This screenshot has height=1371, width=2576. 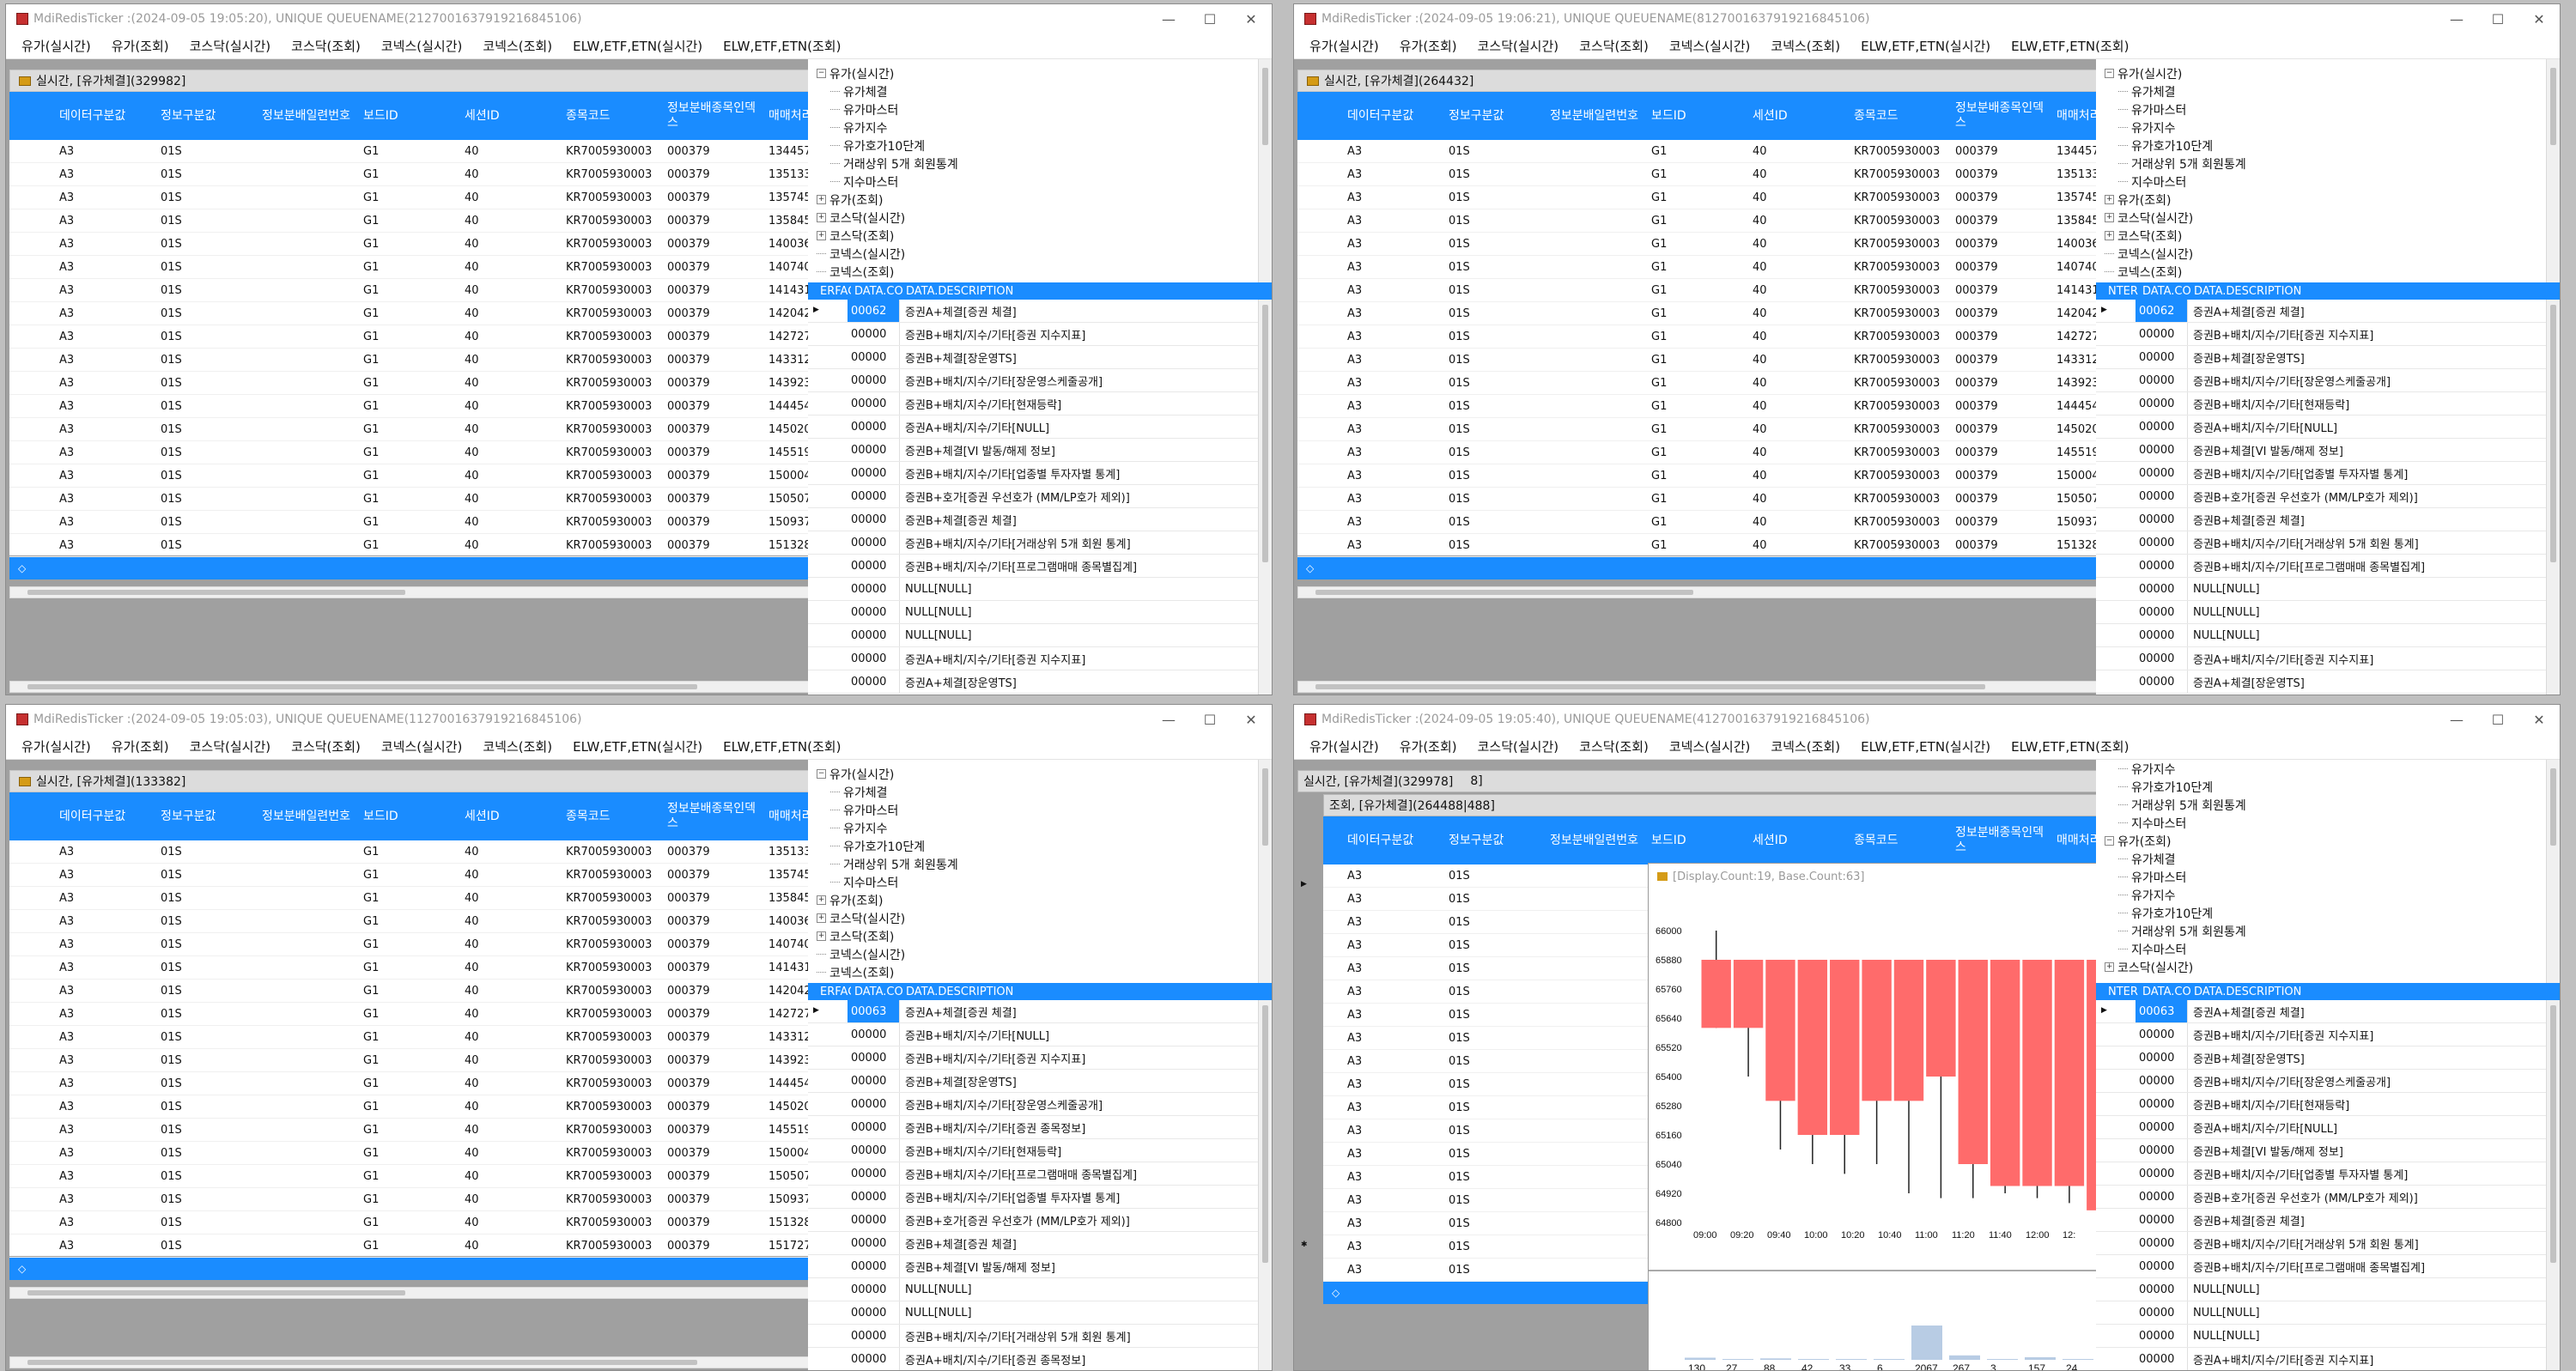 What do you see at coordinates (2375, 291) in the screenshot?
I see `description-col-header: DATA.DESCRIPTION` at bounding box center [2375, 291].